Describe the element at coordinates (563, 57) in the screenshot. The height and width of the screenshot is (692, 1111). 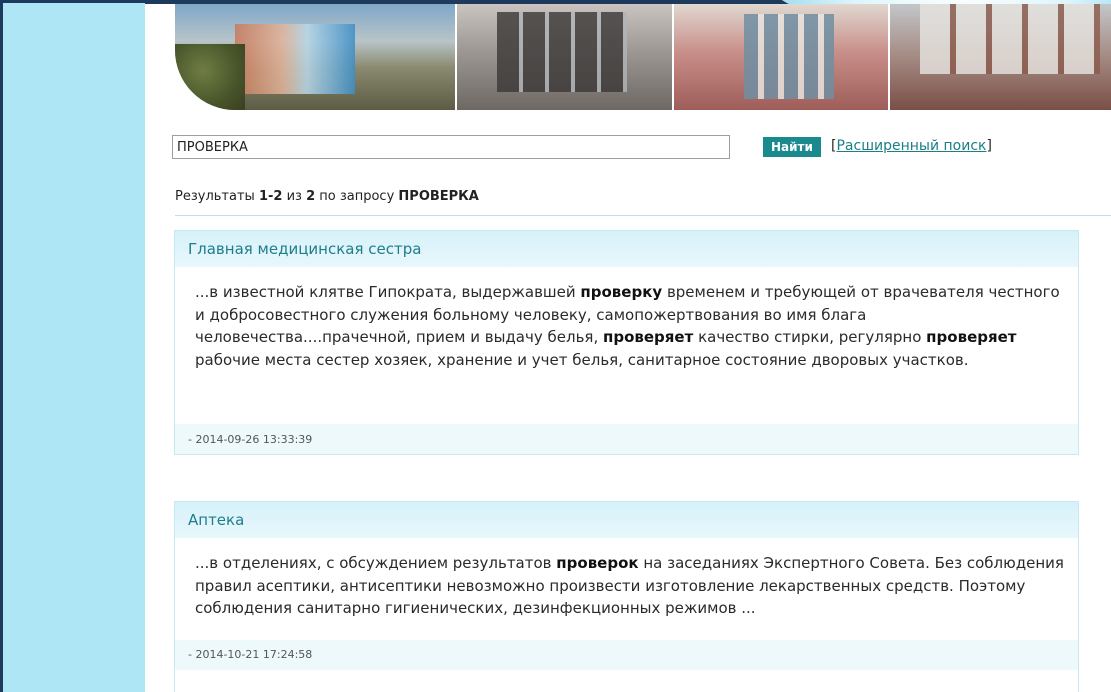
I see `banner-photo-entrance` at that location.